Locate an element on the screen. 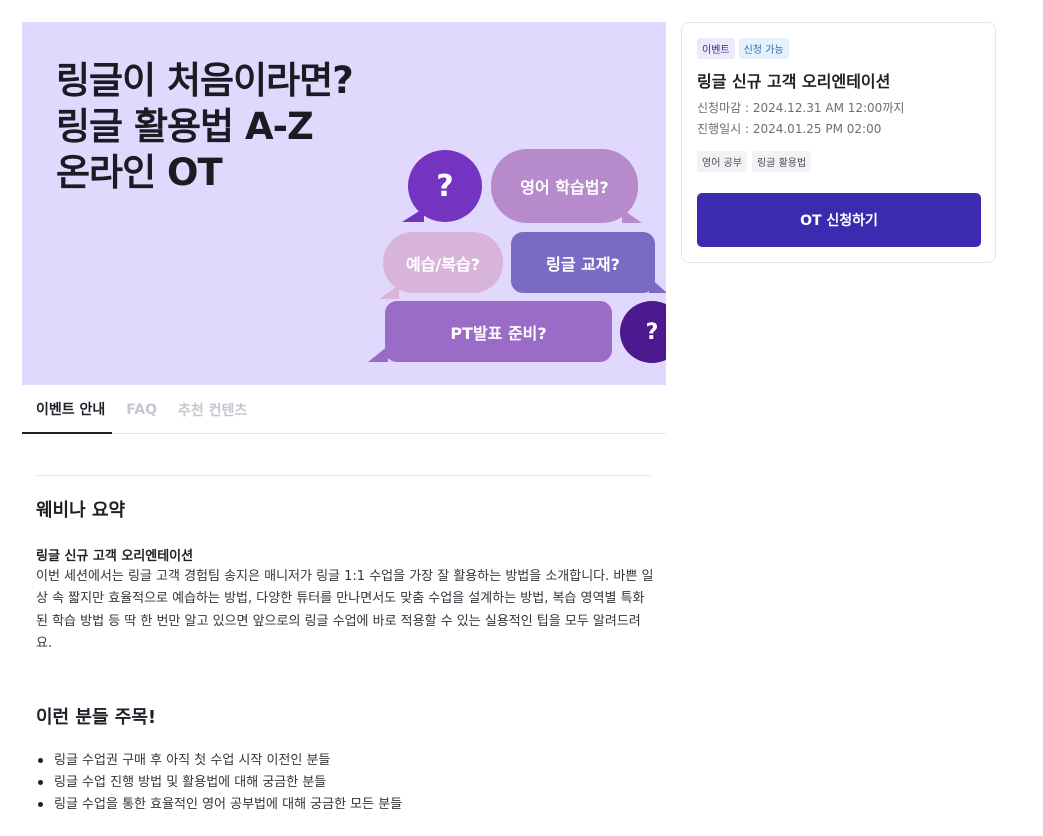 This screenshot has width=1043, height=836. pt-prep-bubble: PT발표 준비? is located at coordinates (490, 331).